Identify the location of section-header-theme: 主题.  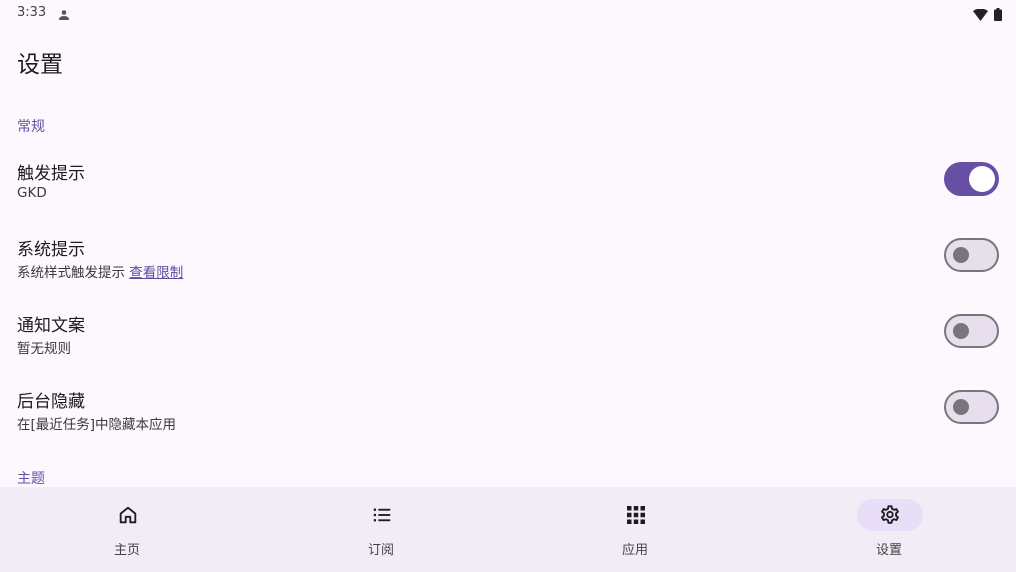
(31, 479).